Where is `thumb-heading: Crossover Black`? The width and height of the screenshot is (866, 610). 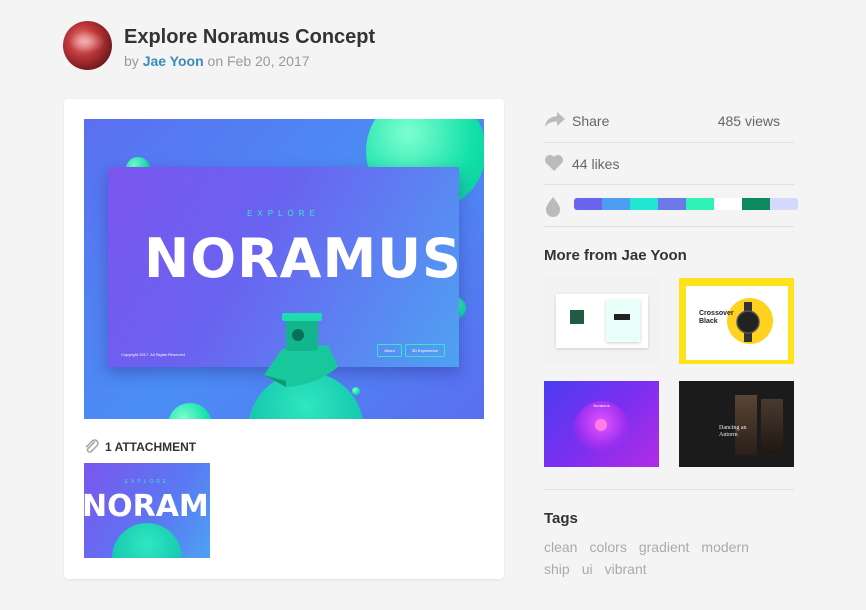
thumb-heading: Crossover Black is located at coordinates (716, 317).